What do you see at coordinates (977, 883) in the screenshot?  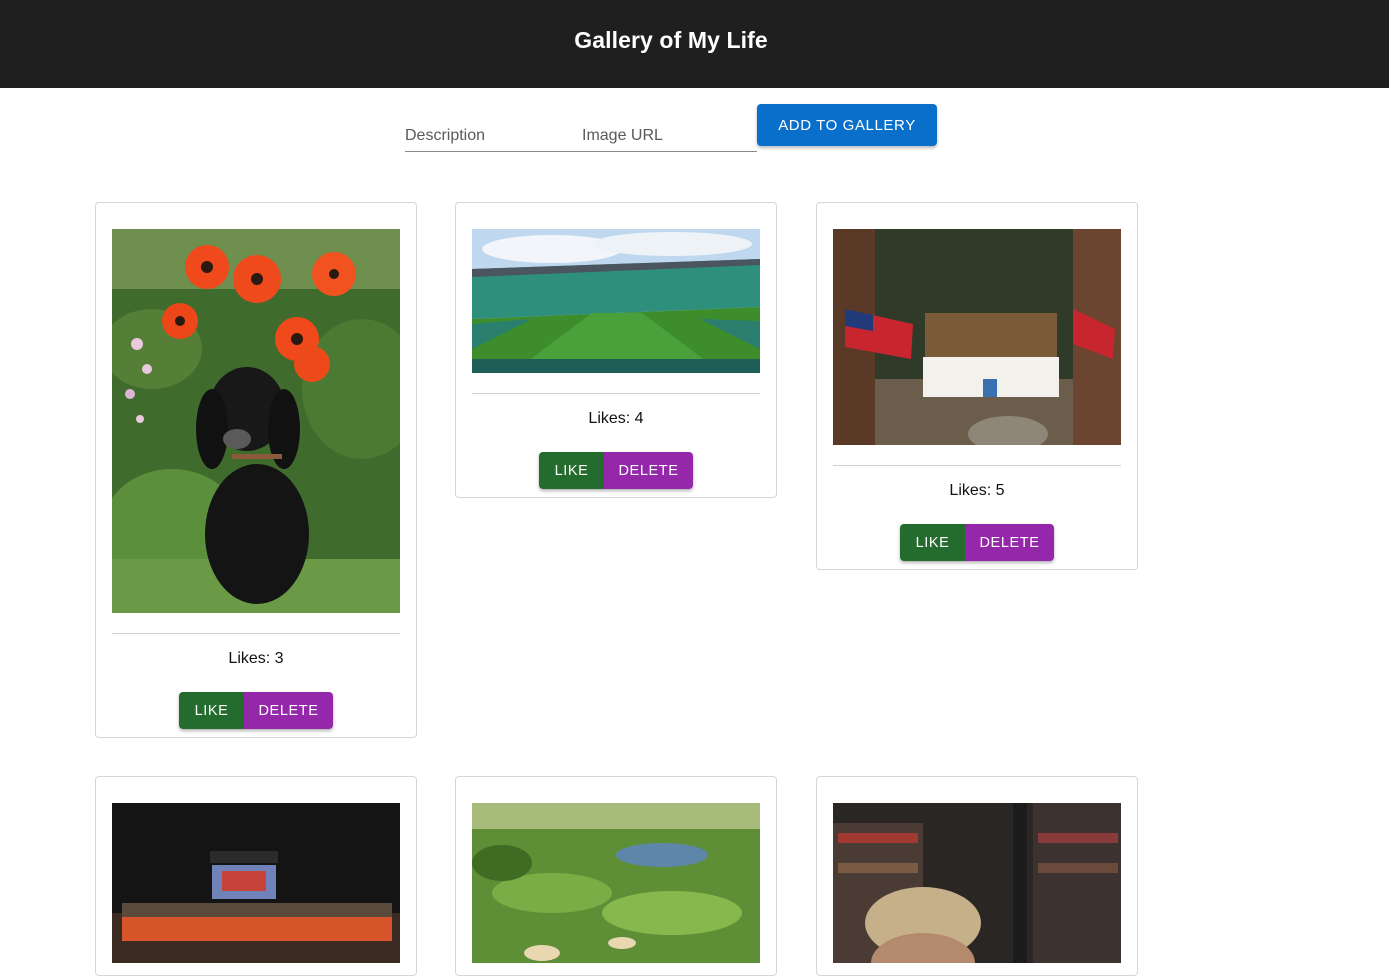 I see `bookstore-person-photo` at bounding box center [977, 883].